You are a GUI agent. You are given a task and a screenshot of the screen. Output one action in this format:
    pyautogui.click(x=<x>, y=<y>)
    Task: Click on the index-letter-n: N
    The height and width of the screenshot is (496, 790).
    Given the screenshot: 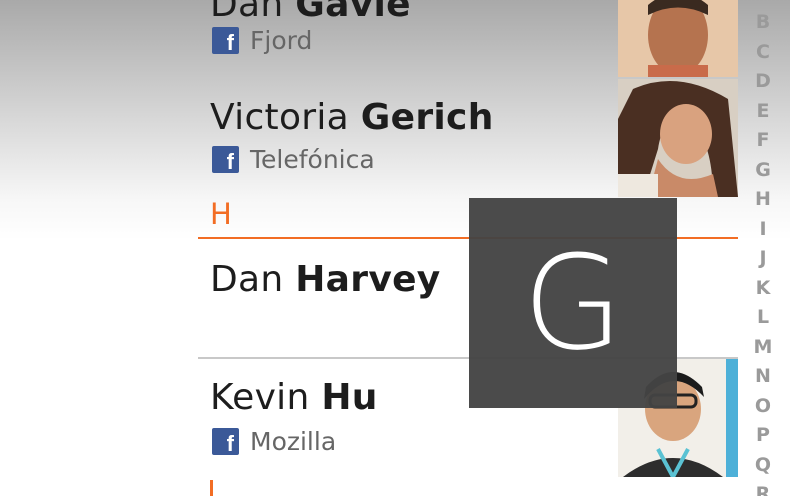 What is the action you would take?
    pyautogui.click(x=763, y=377)
    